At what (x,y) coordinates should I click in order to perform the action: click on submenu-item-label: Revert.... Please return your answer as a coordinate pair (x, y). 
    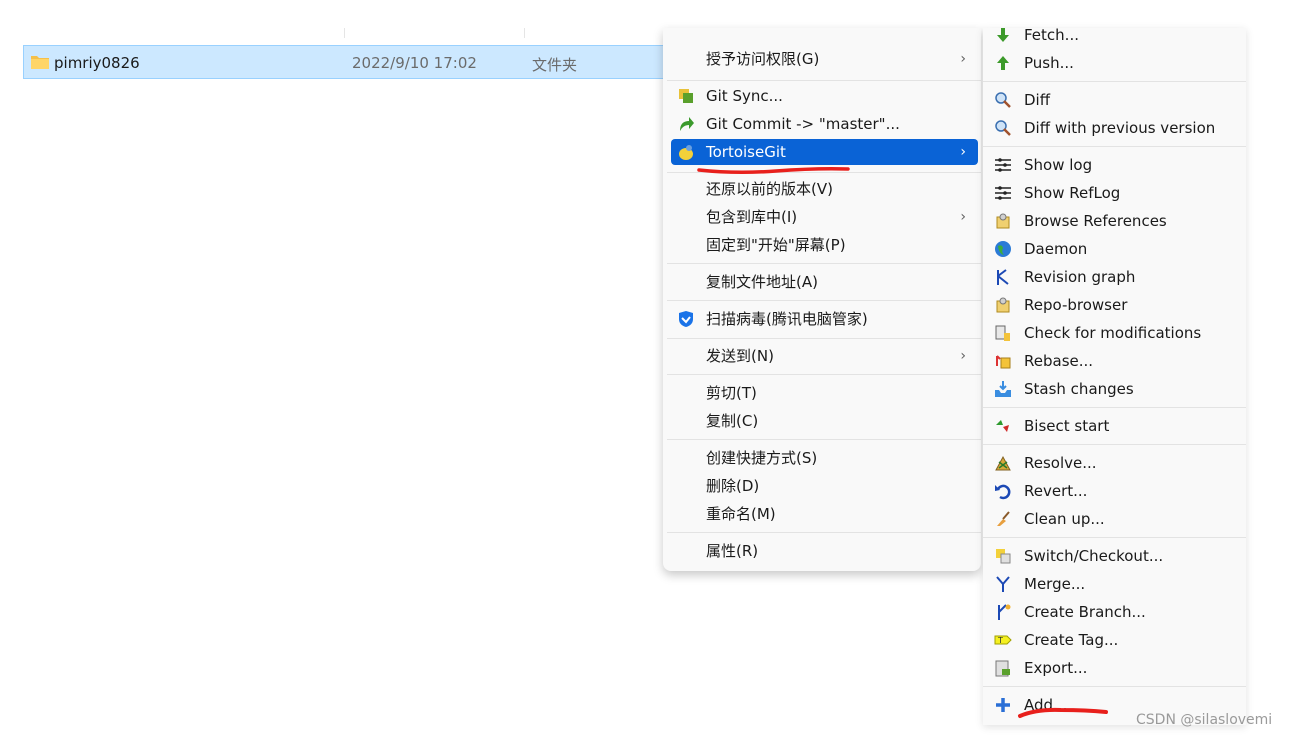
    Looking at the image, I should click on (1056, 491).